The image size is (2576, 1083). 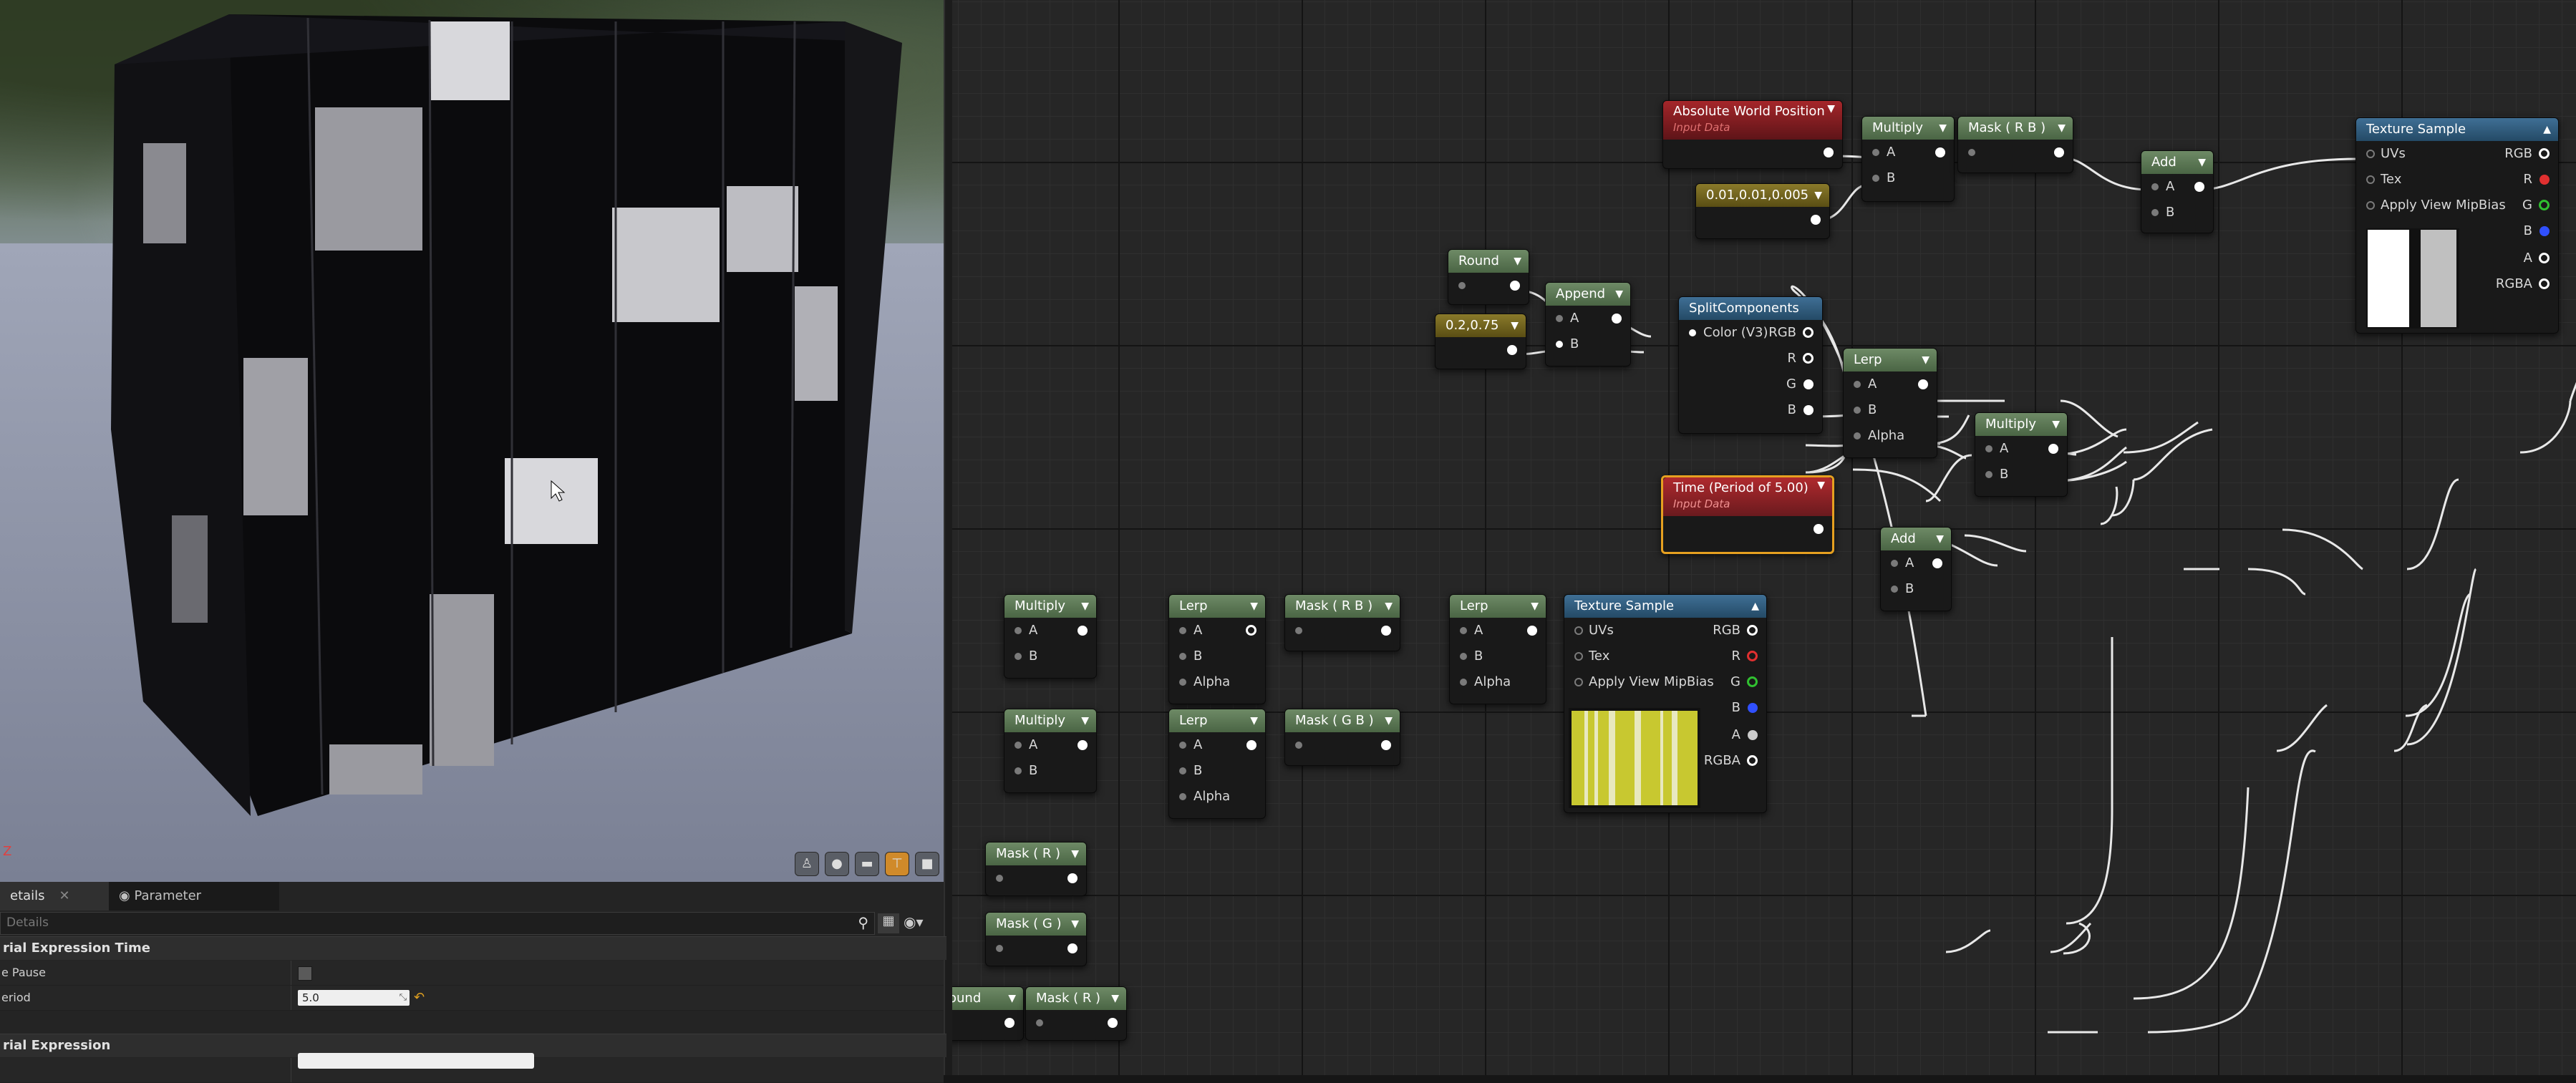 What do you see at coordinates (988, 1013) in the screenshot?
I see `node-round: ound ▼` at bounding box center [988, 1013].